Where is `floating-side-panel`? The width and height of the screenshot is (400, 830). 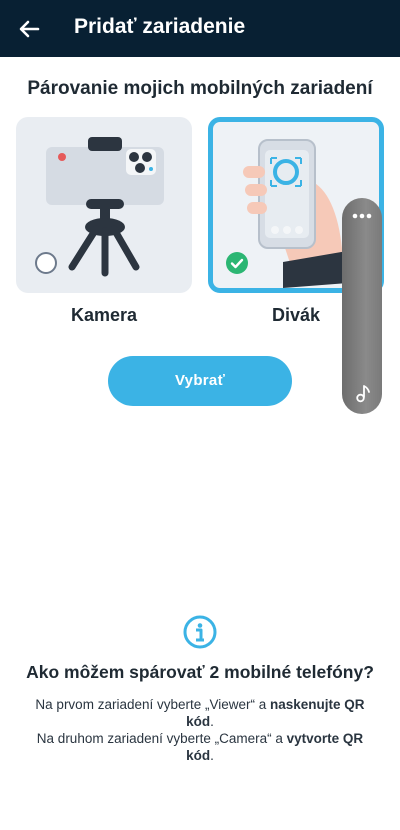 floating-side-panel is located at coordinates (362, 306).